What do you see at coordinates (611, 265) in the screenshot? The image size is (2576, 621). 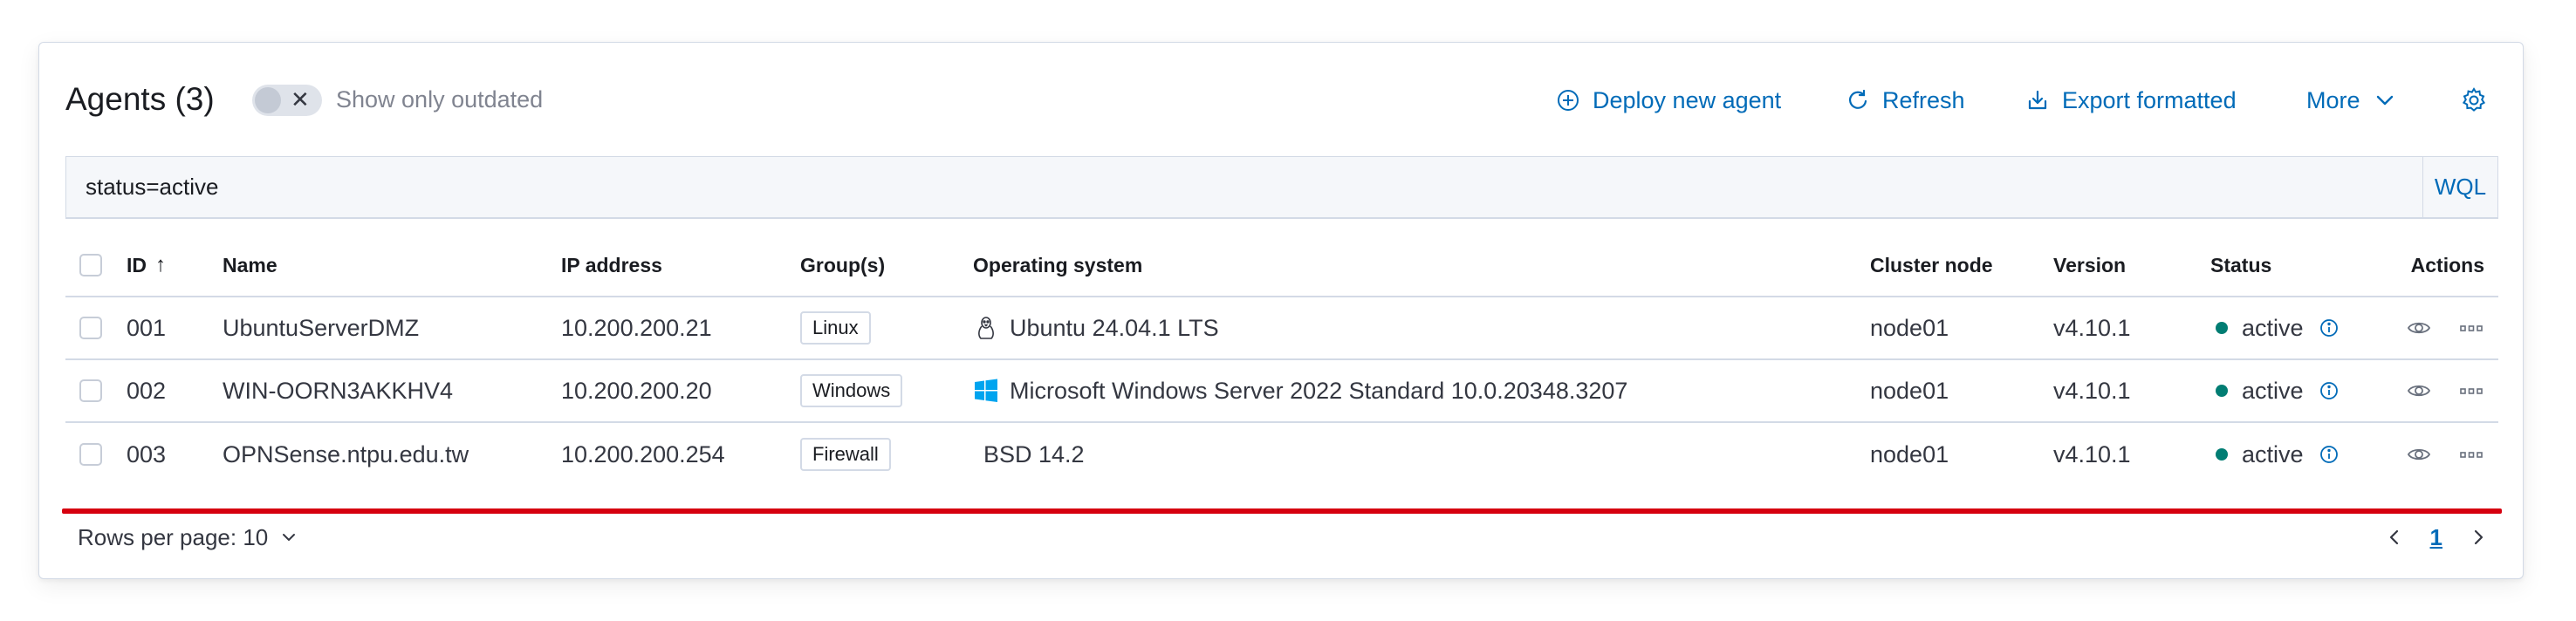 I see `column-header-ip: IP address` at bounding box center [611, 265].